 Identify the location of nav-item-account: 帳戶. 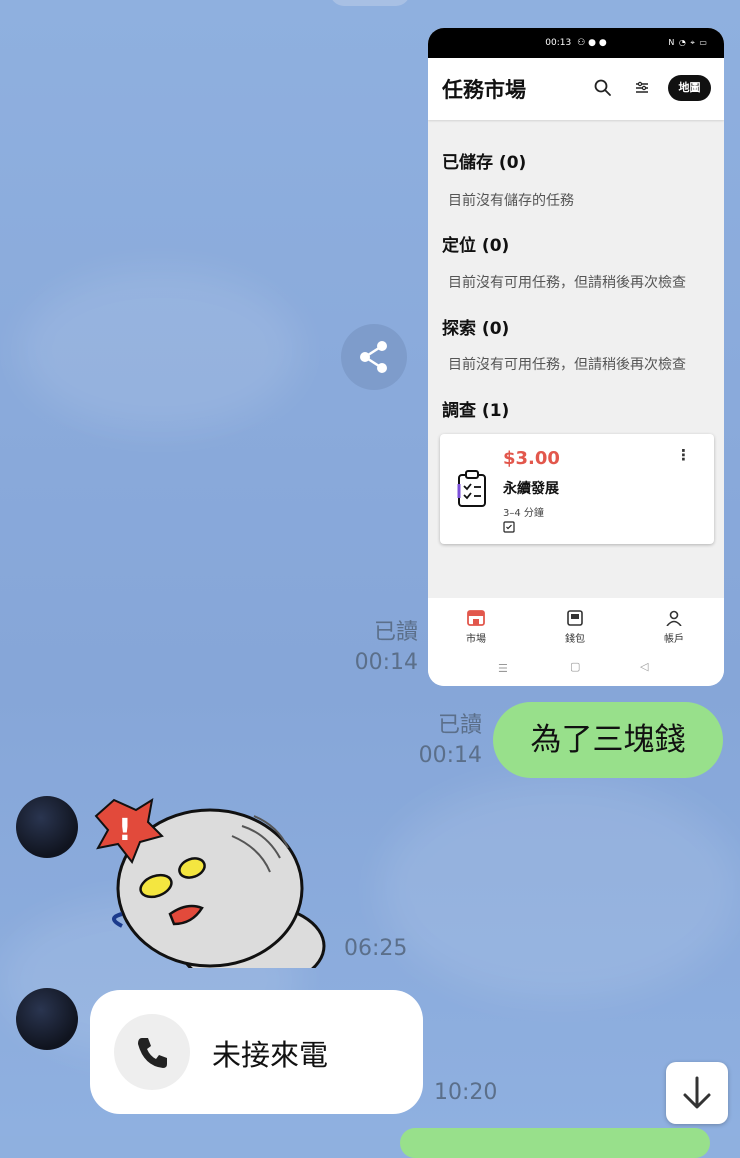
(674, 627).